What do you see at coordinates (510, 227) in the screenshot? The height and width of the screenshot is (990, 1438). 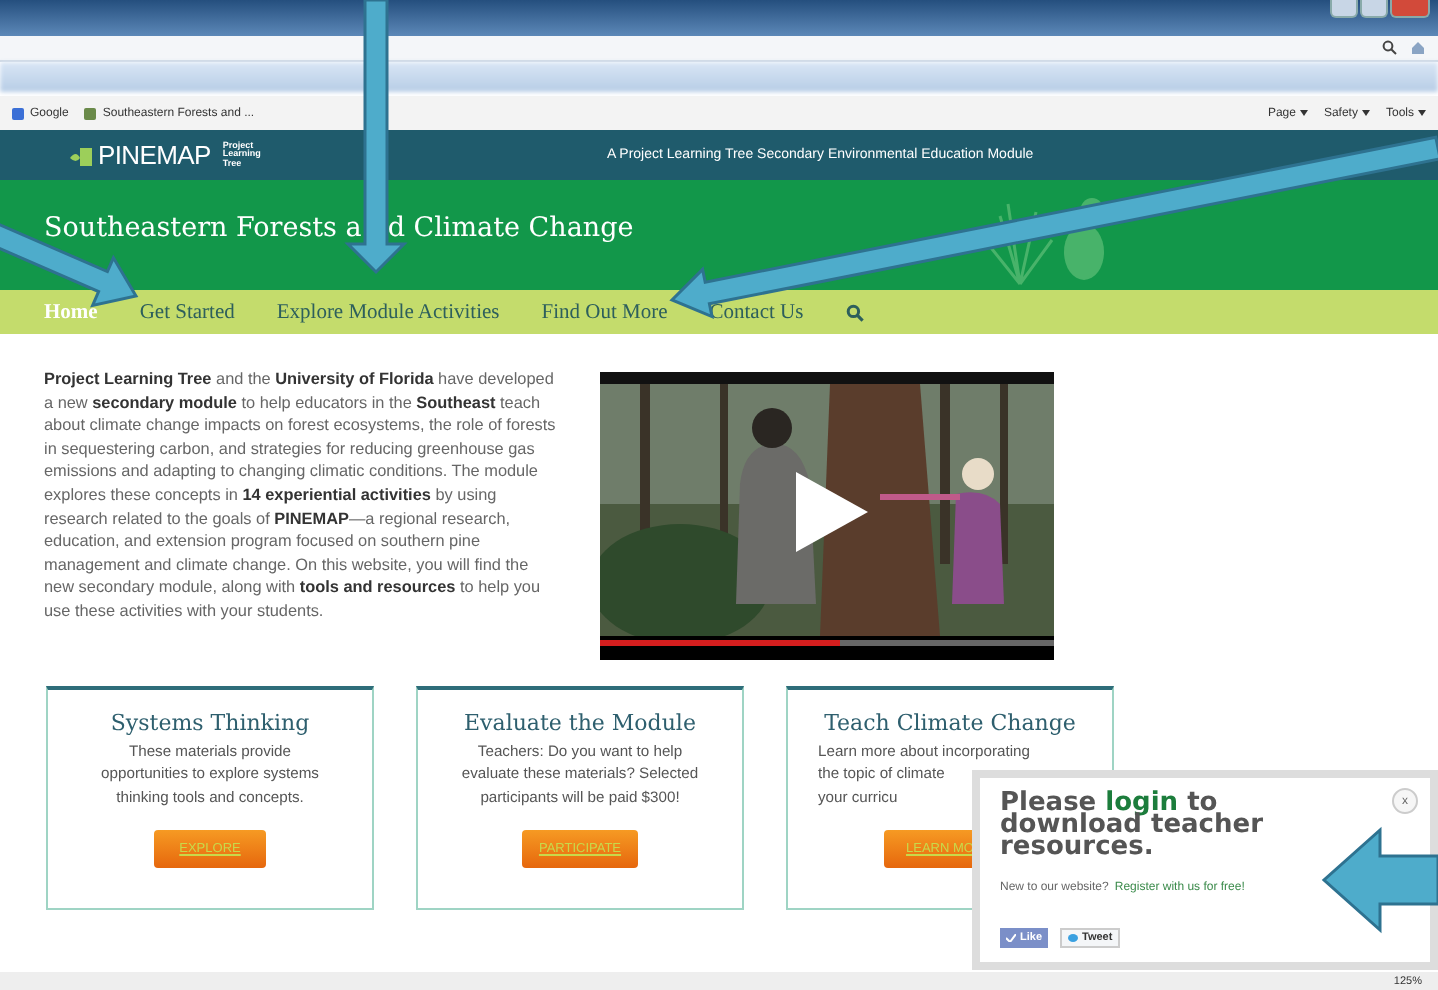 I see `page-title: d Climate Change` at bounding box center [510, 227].